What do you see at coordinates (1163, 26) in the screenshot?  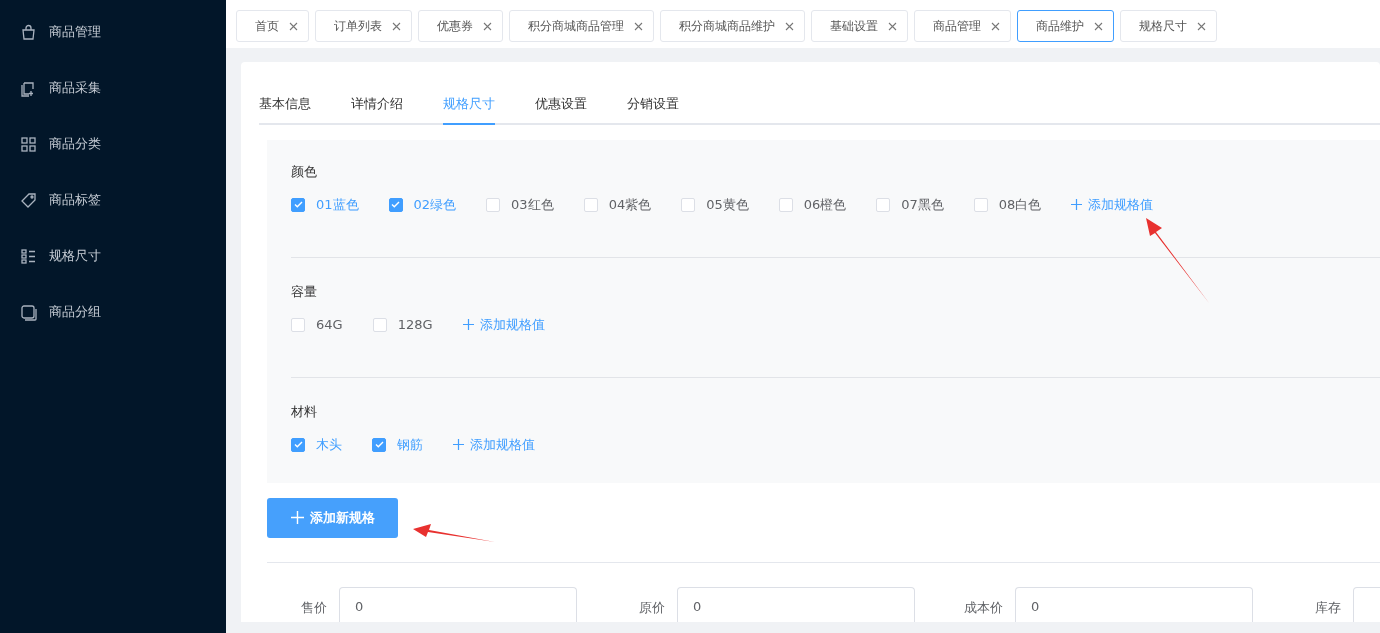 I see `tab-label: 规格尺寸` at bounding box center [1163, 26].